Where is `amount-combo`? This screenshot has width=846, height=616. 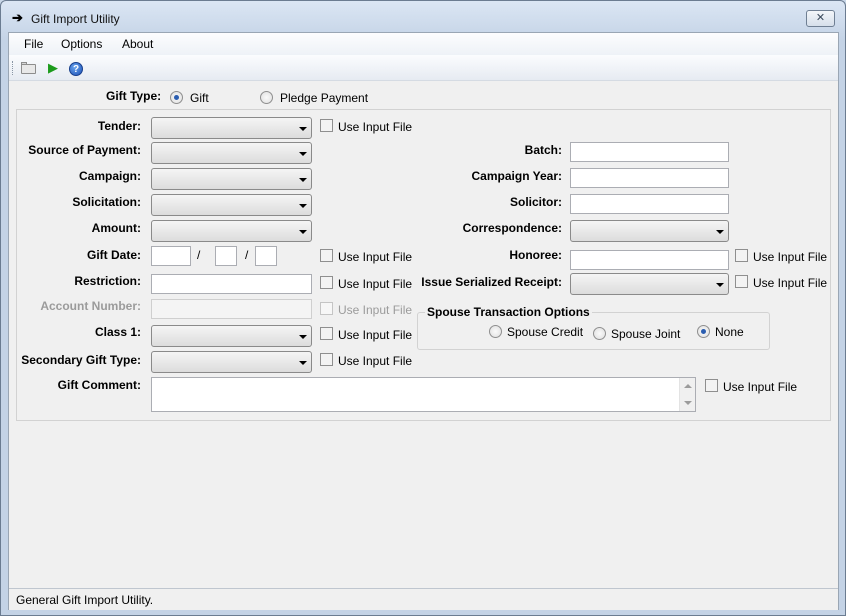 amount-combo is located at coordinates (231, 231).